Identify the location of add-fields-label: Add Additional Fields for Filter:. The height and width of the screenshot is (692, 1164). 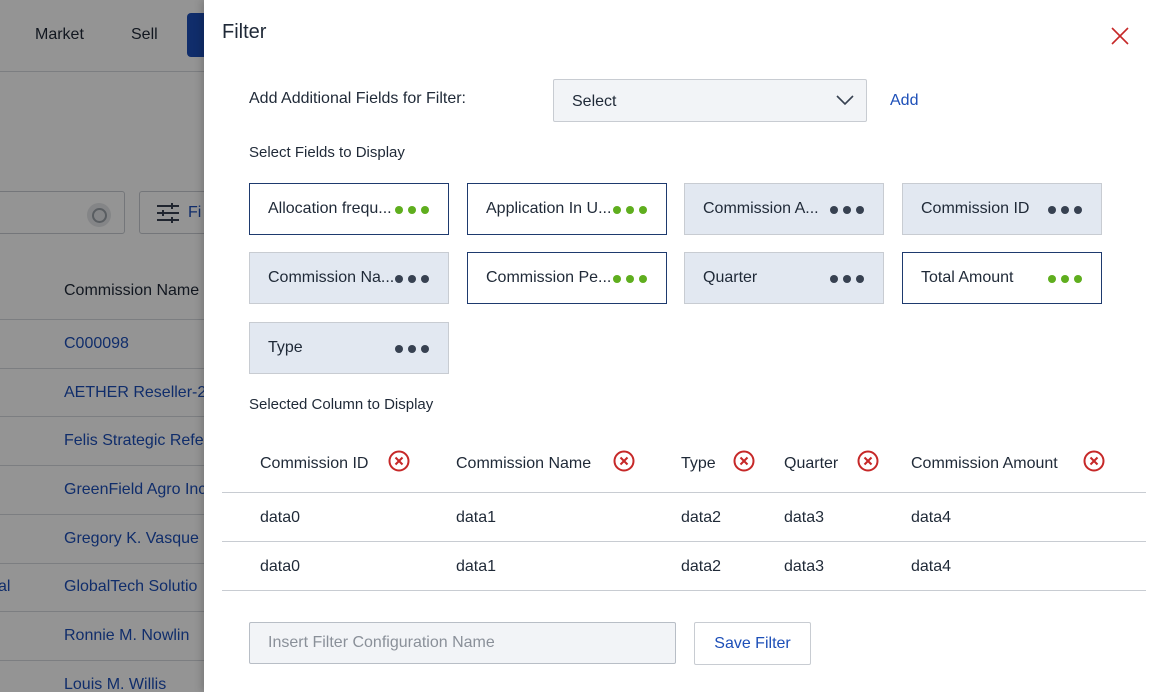
(357, 98).